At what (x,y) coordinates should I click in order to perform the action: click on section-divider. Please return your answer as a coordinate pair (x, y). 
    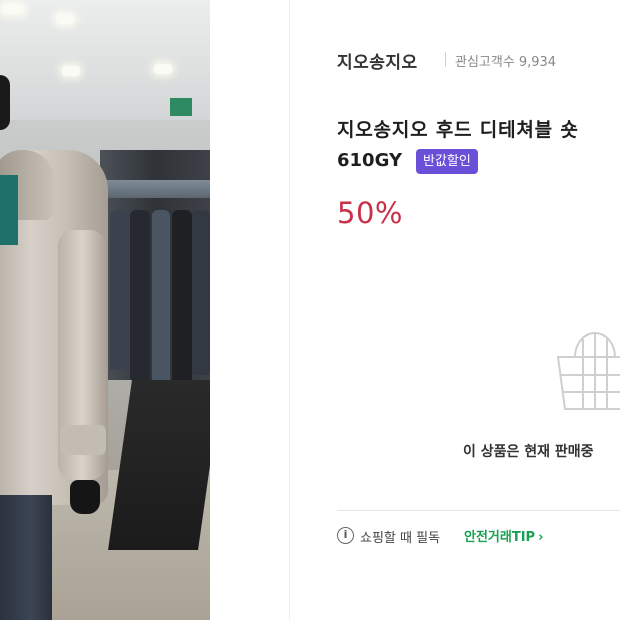
    Looking at the image, I should click on (478, 510).